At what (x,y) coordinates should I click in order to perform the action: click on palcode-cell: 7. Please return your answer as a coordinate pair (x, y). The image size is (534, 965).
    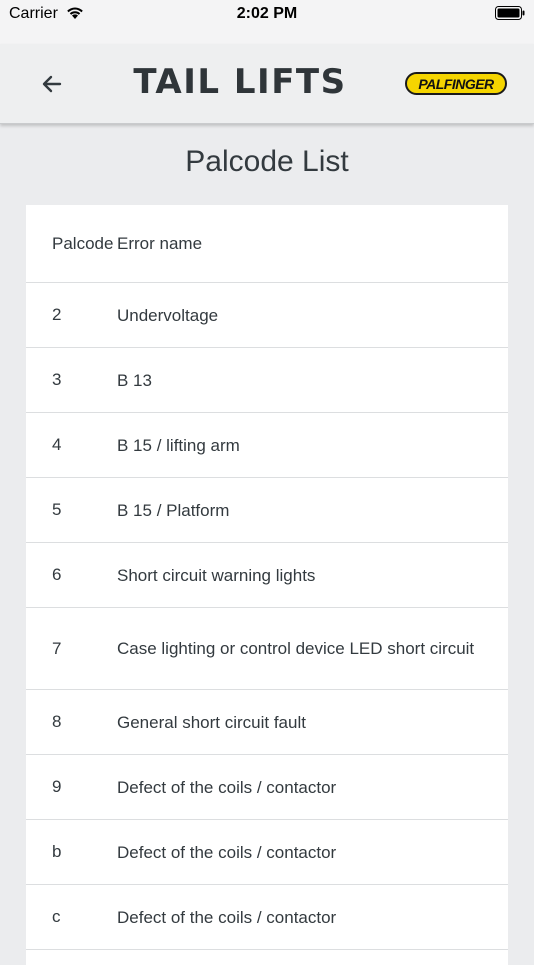
    Looking at the image, I should click on (57, 648).